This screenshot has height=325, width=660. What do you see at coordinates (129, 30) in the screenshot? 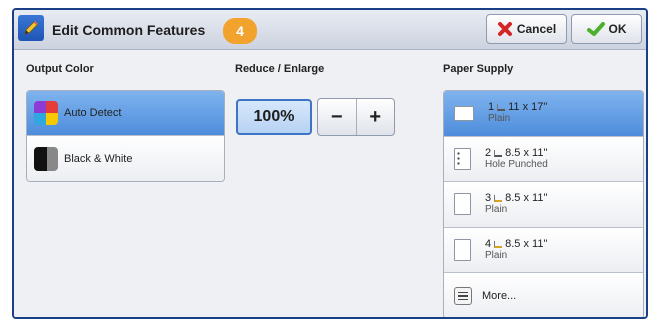
I see `page-title: Edit Common Features` at bounding box center [129, 30].